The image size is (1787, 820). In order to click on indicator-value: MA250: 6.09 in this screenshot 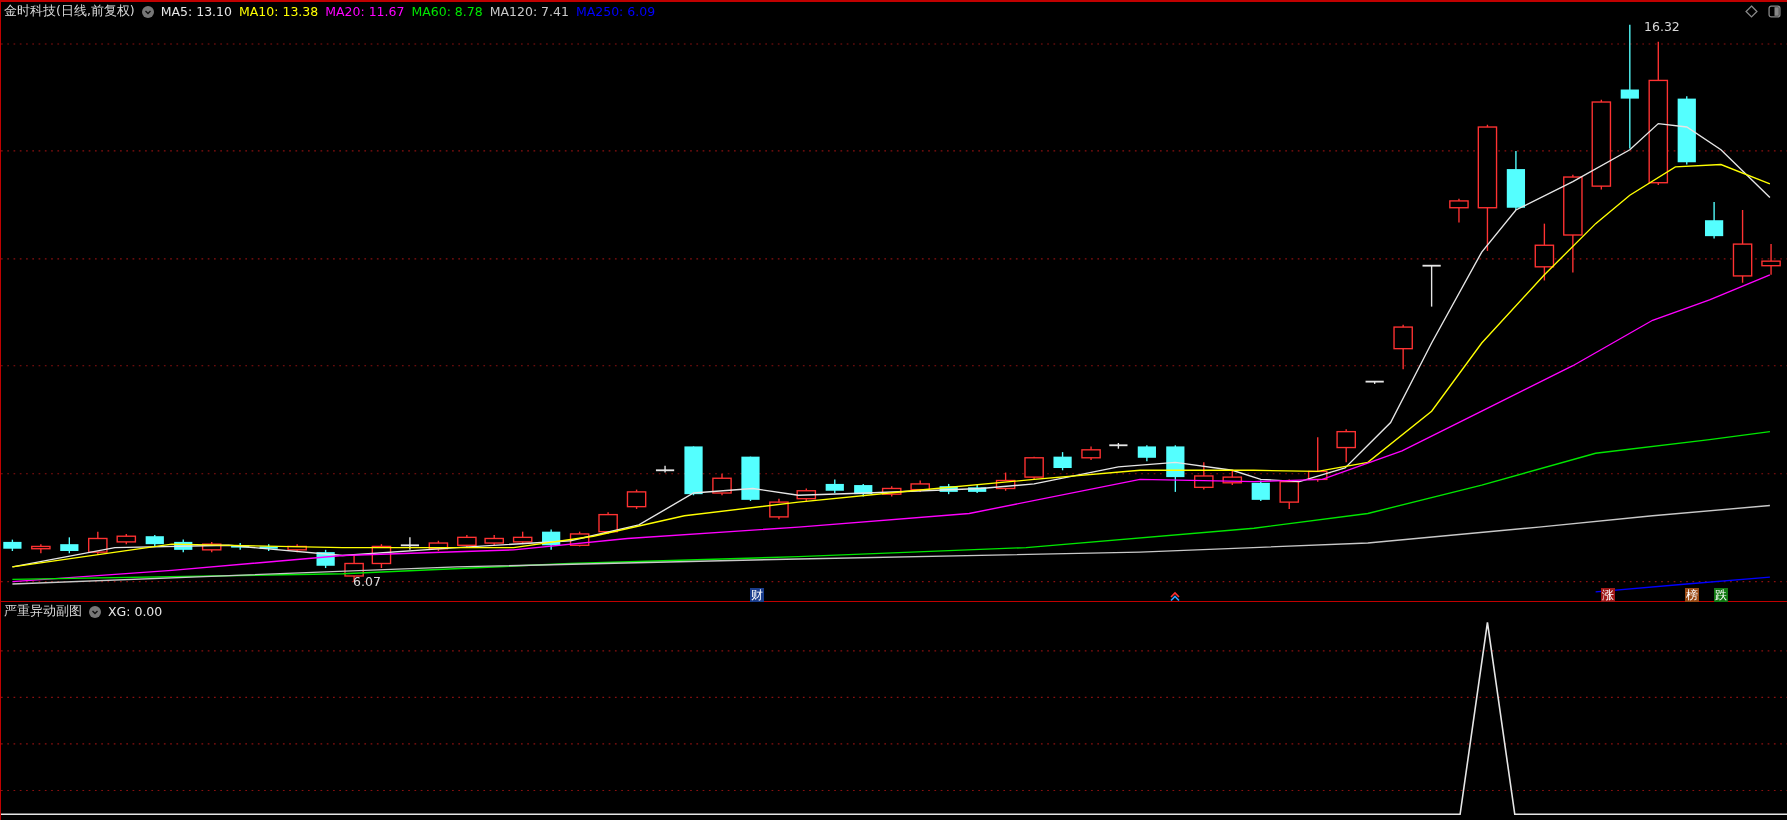, I will do `click(615, 11)`.